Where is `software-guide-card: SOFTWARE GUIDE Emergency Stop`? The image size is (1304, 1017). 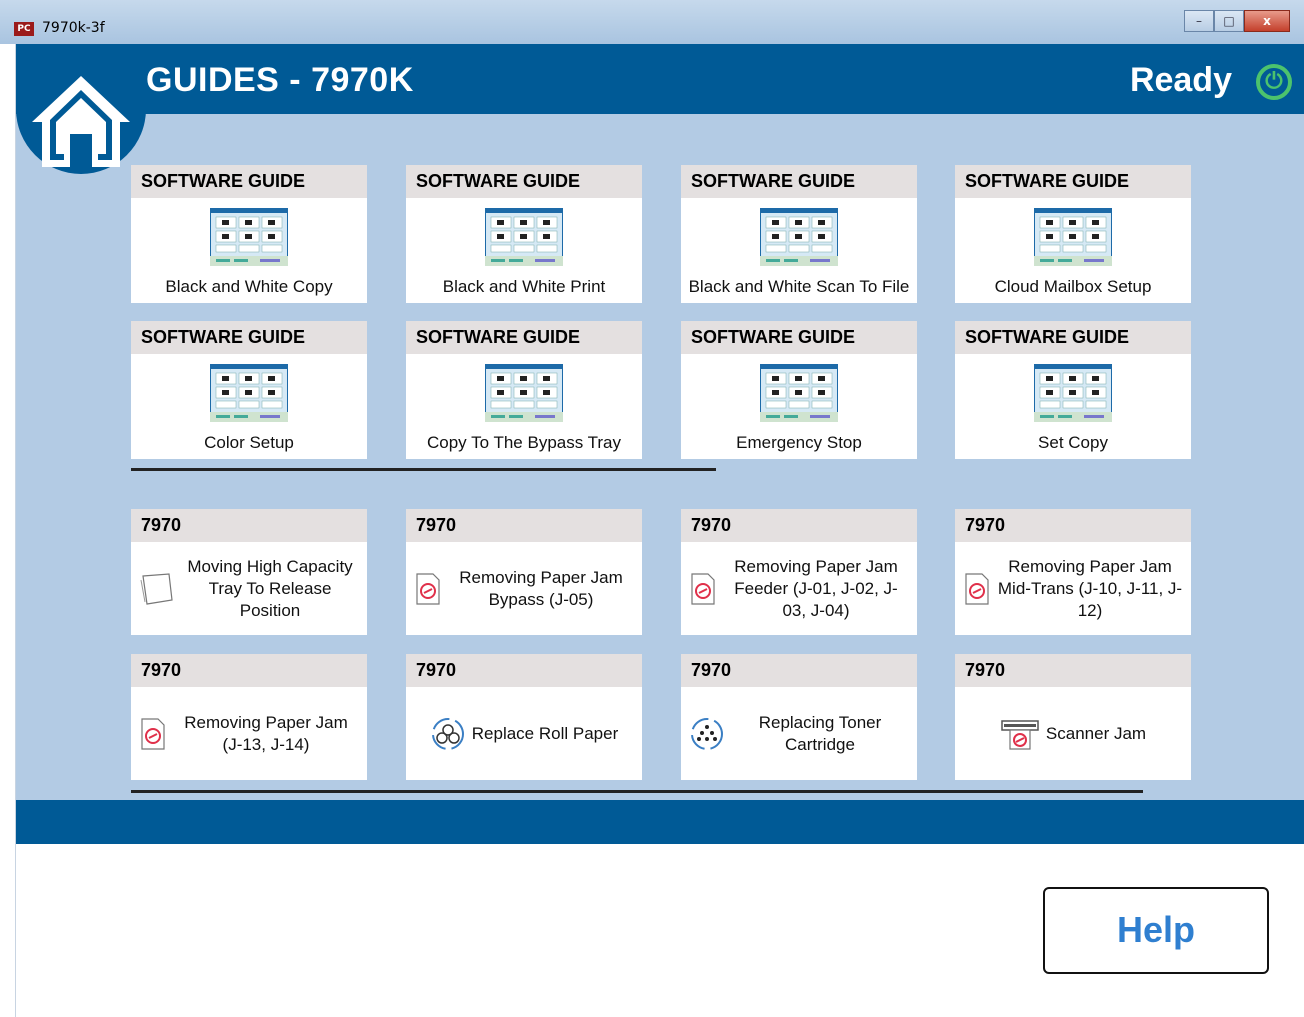 software-guide-card: SOFTWARE GUIDE Emergency Stop is located at coordinates (799, 390).